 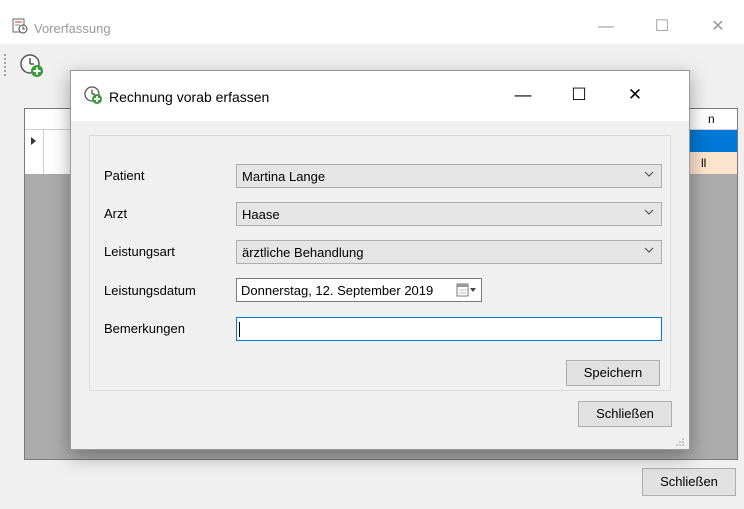 I want to click on calendar-dropdown-button, so click(x=467, y=290).